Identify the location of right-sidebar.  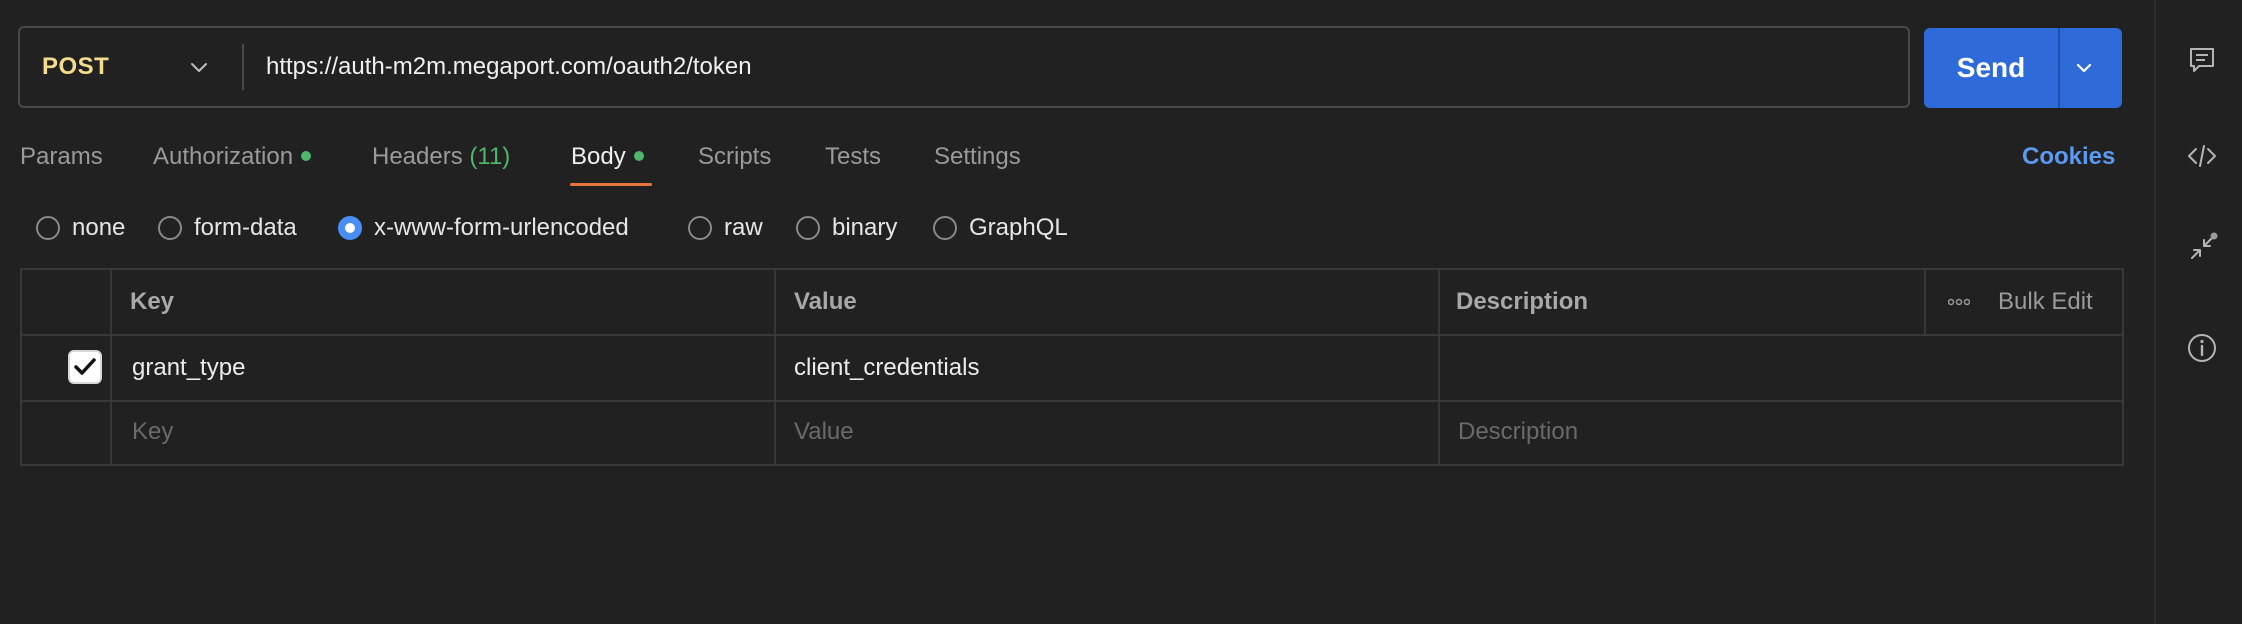
(2198, 312).